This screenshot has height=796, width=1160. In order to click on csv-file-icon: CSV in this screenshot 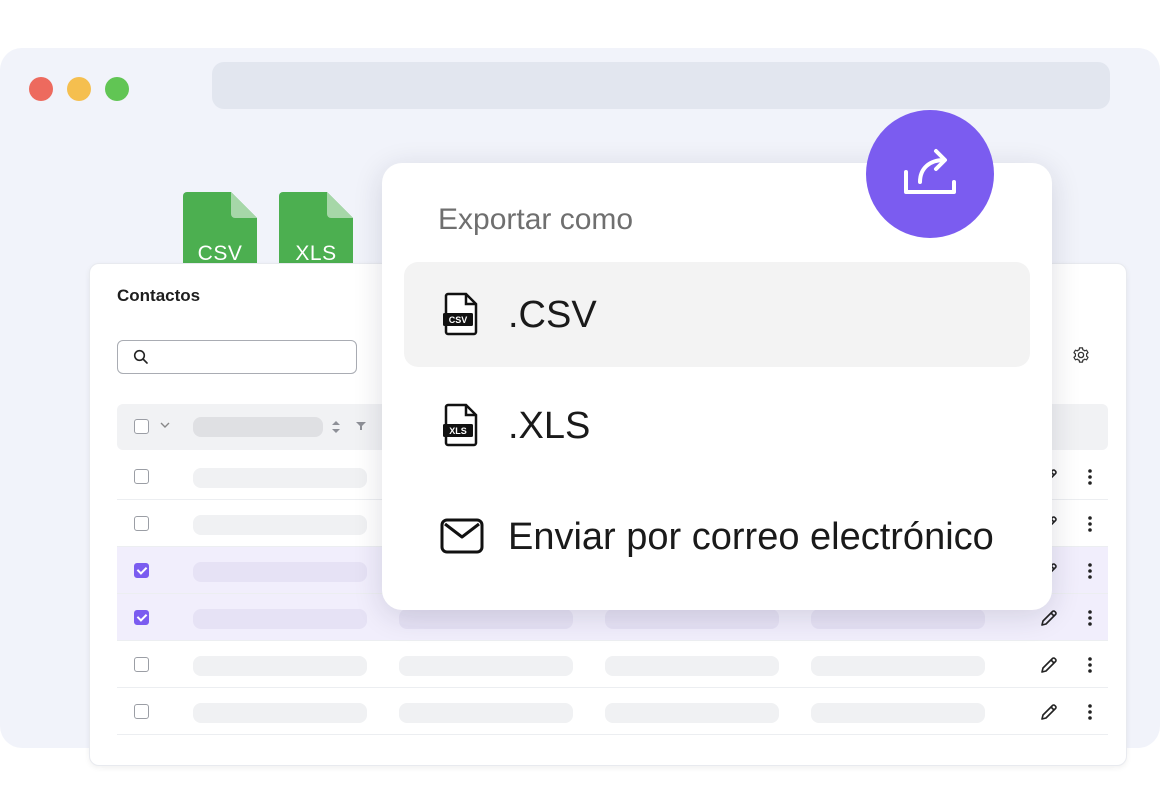, I will do `click(460, 314)`.